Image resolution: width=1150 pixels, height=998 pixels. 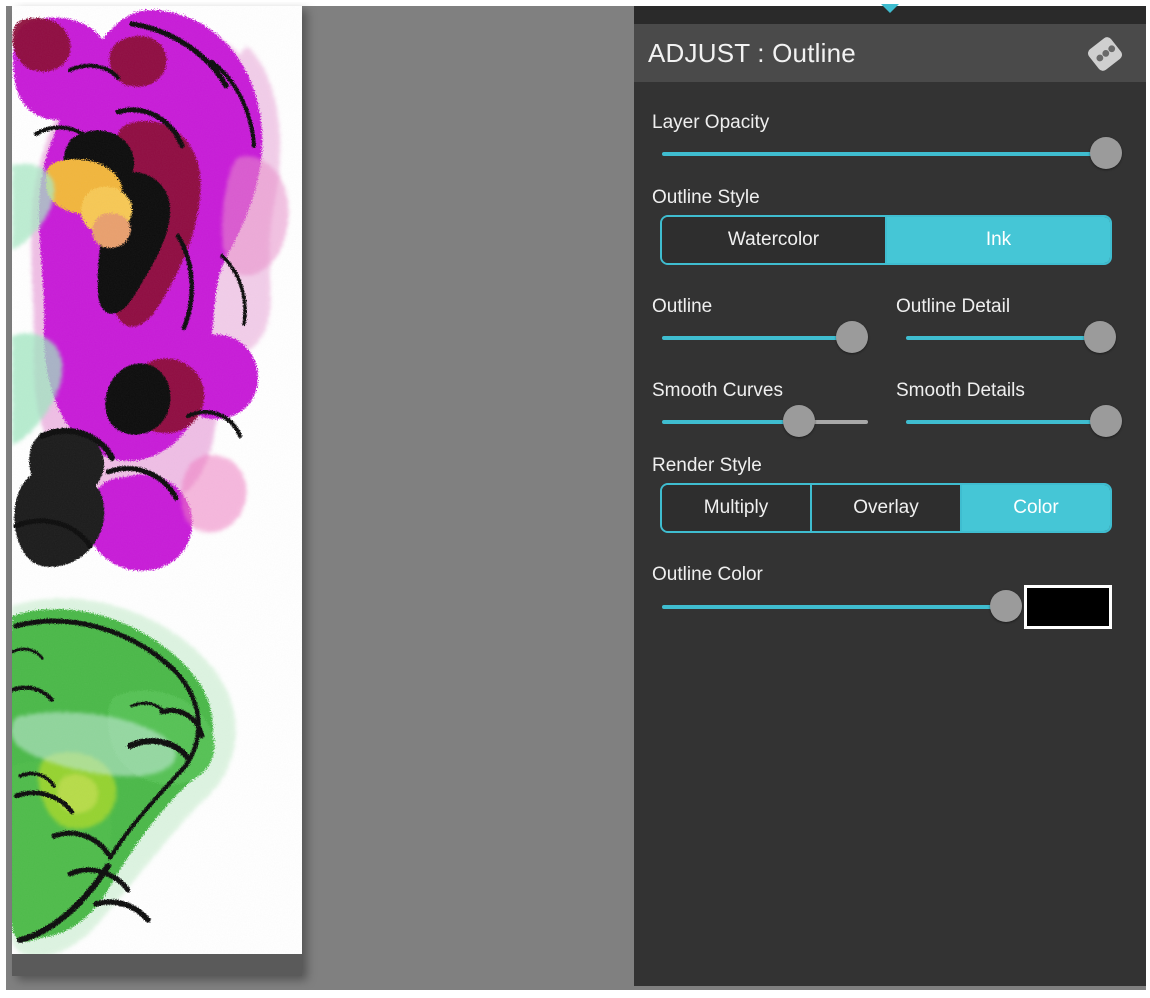 What do you see at coordinates (1105, 54) in the screenshot?
I see `preset-diamond-dots-icon` at bounding box center [1105, 54].